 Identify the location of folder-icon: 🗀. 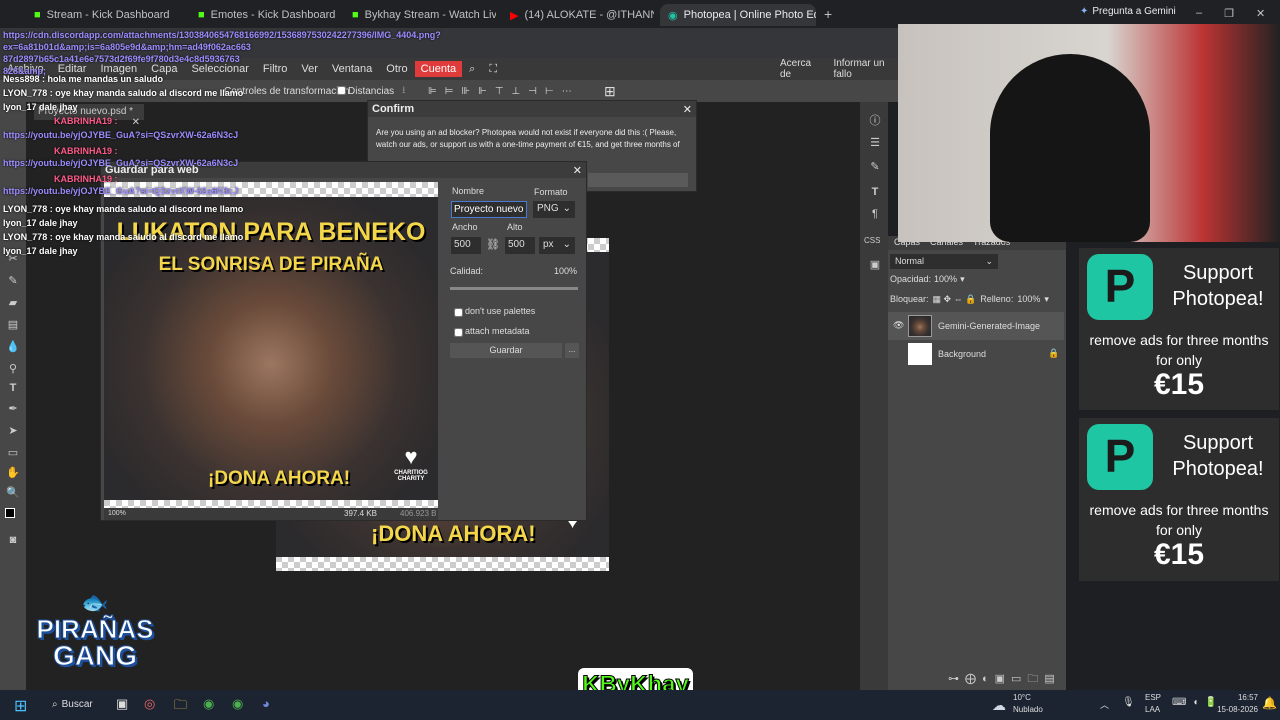
(180, 707).